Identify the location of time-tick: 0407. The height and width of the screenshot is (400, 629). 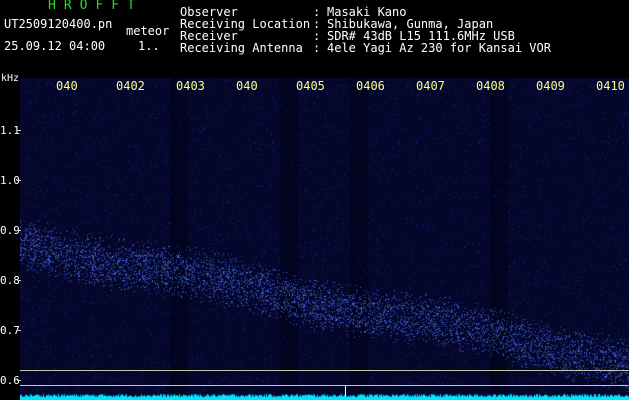
(430, 86).